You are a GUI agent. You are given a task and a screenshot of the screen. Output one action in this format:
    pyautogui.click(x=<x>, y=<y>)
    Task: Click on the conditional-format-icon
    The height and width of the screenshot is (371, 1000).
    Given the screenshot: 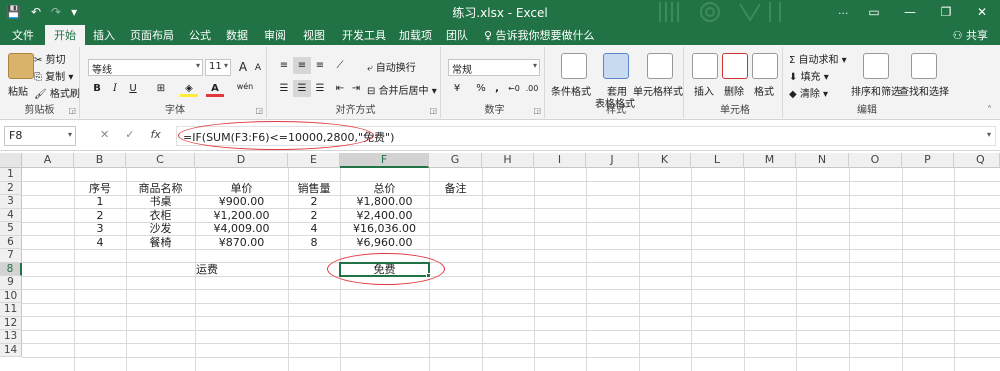 What is the action you would take?
    pyautogui.click(x=574, y=66)
    